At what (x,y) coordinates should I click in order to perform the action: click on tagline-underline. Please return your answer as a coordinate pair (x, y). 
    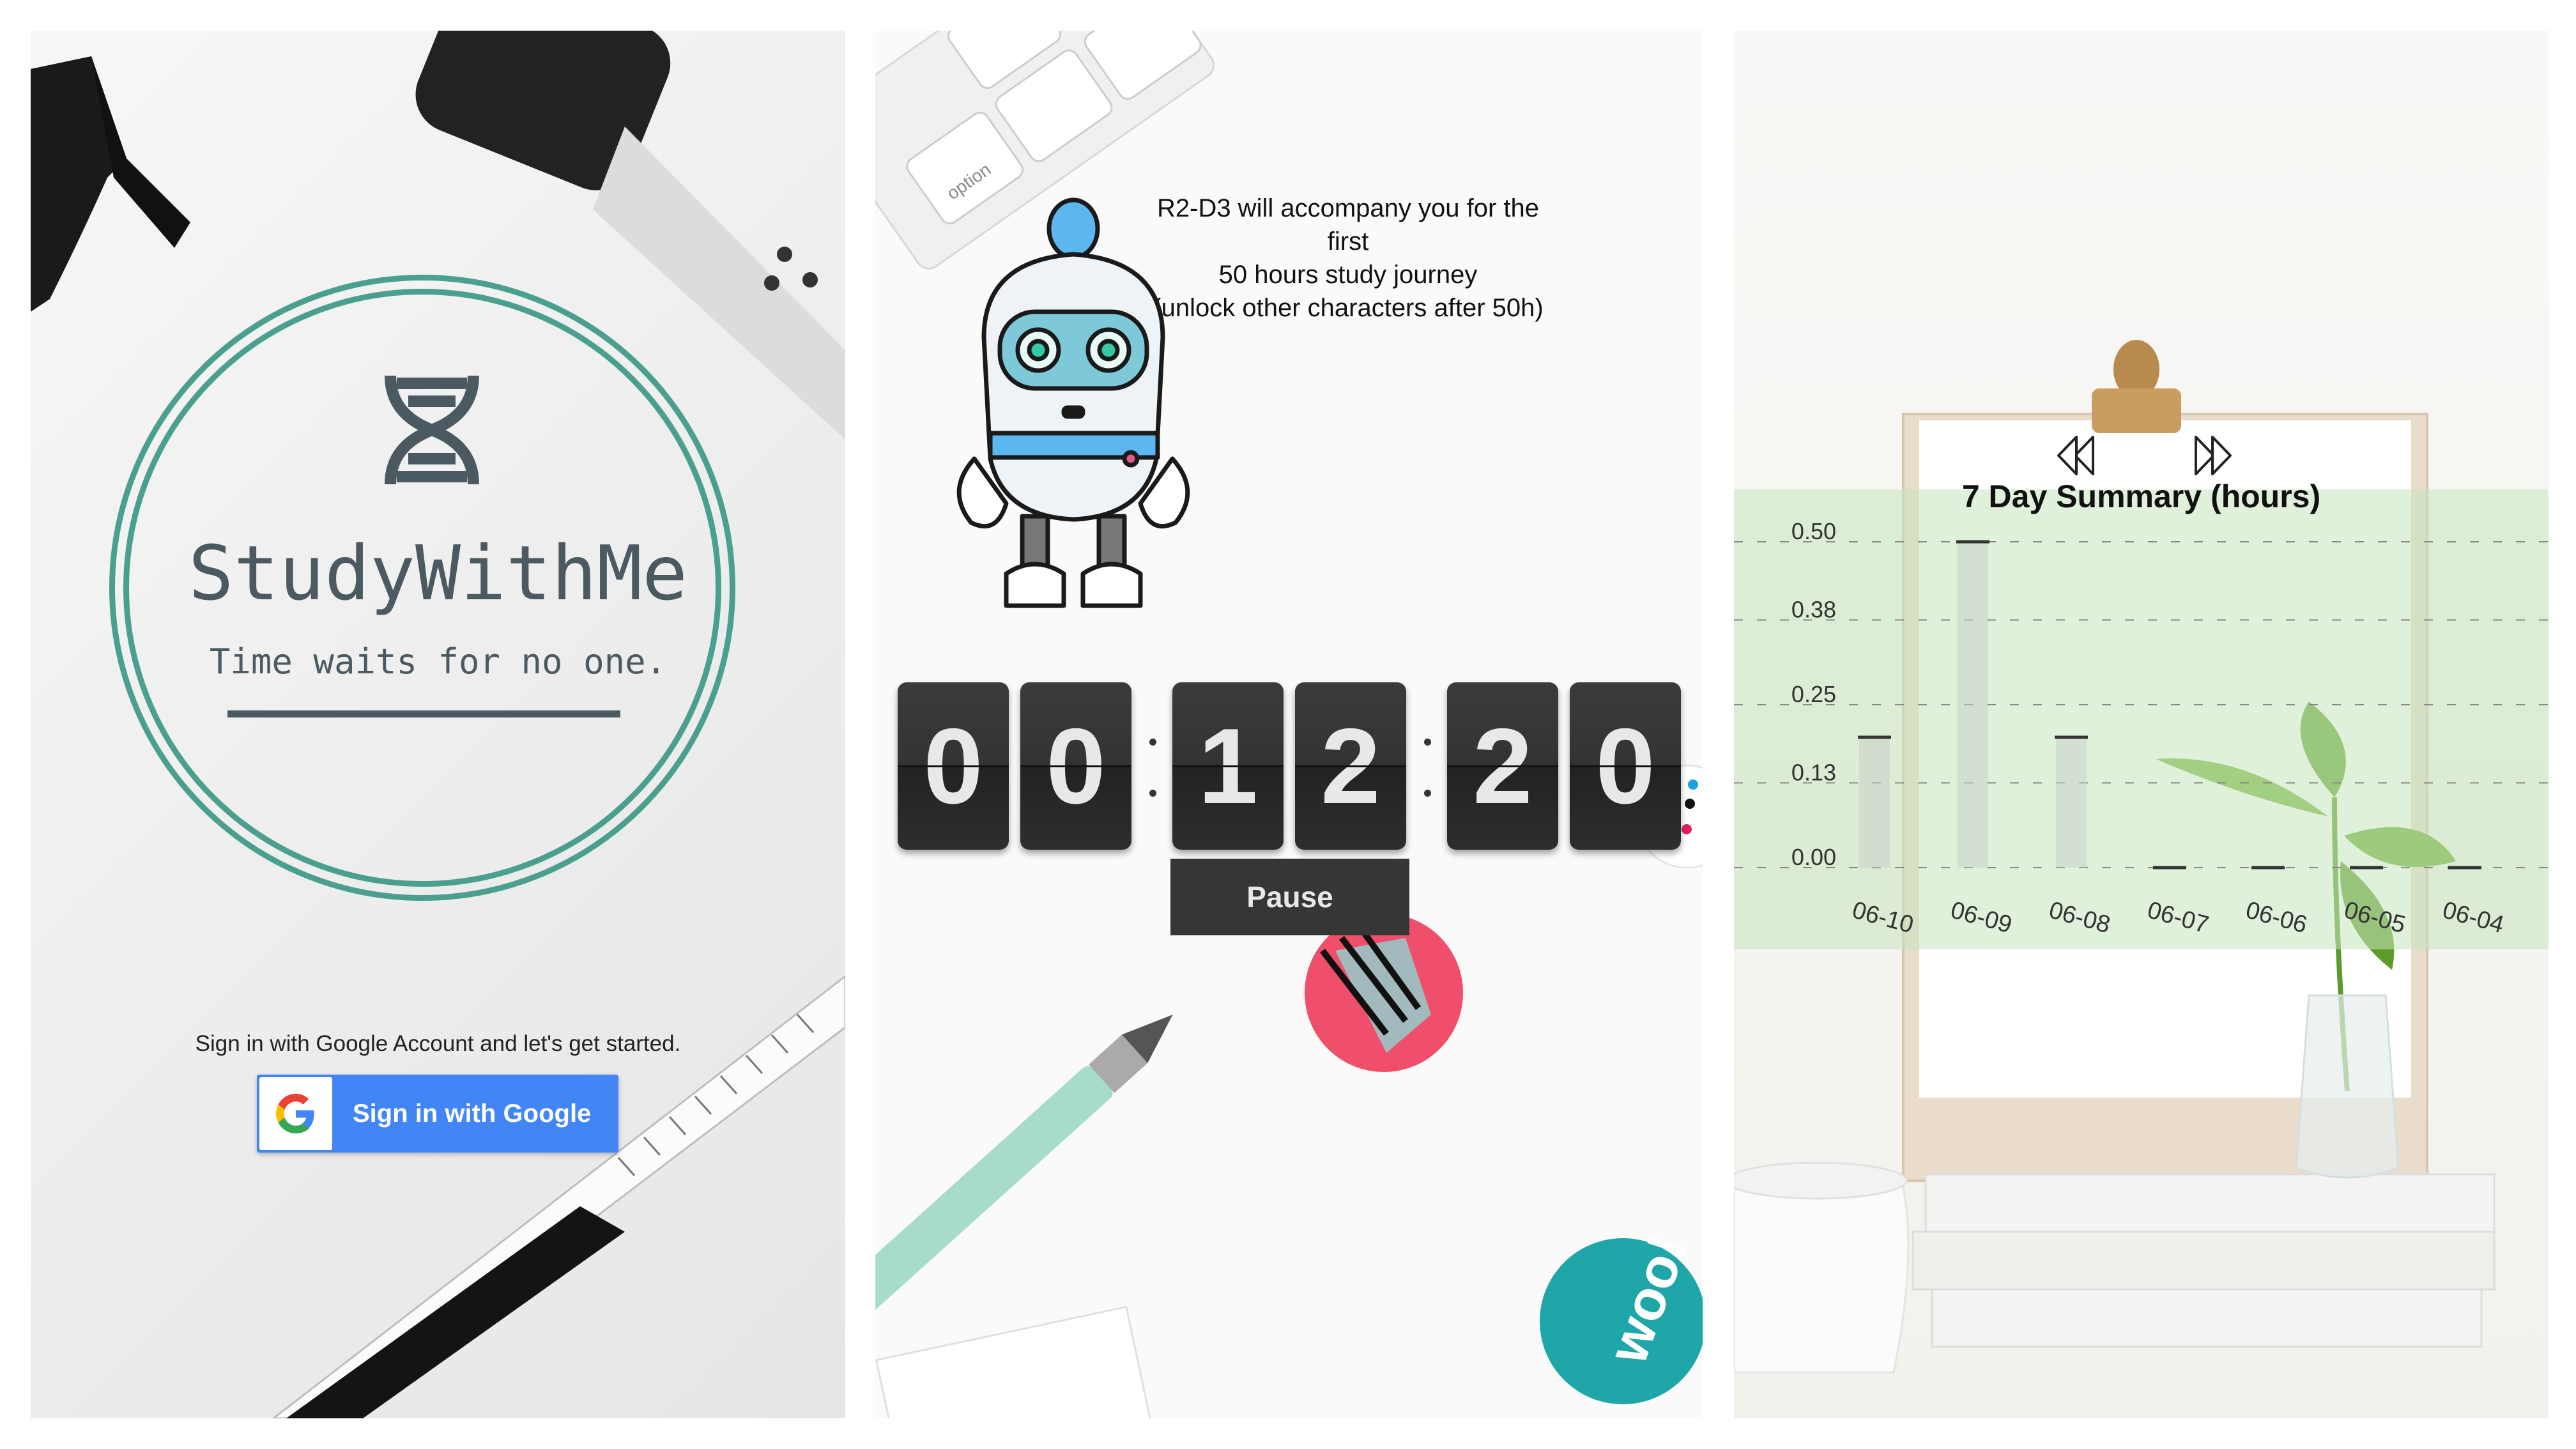
    Looking at the image, I should click on (423, 713).